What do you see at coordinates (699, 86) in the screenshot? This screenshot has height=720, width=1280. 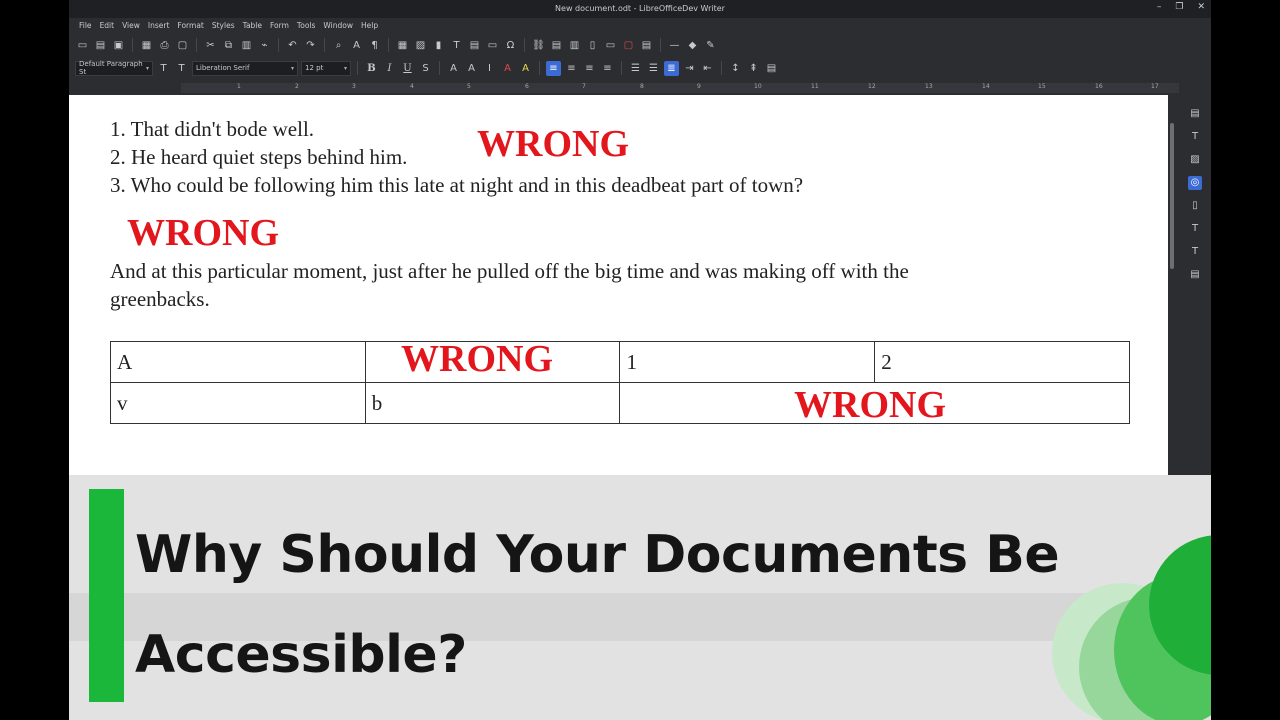 I see `ruler-number: 9` at bounding box center [699, 86].